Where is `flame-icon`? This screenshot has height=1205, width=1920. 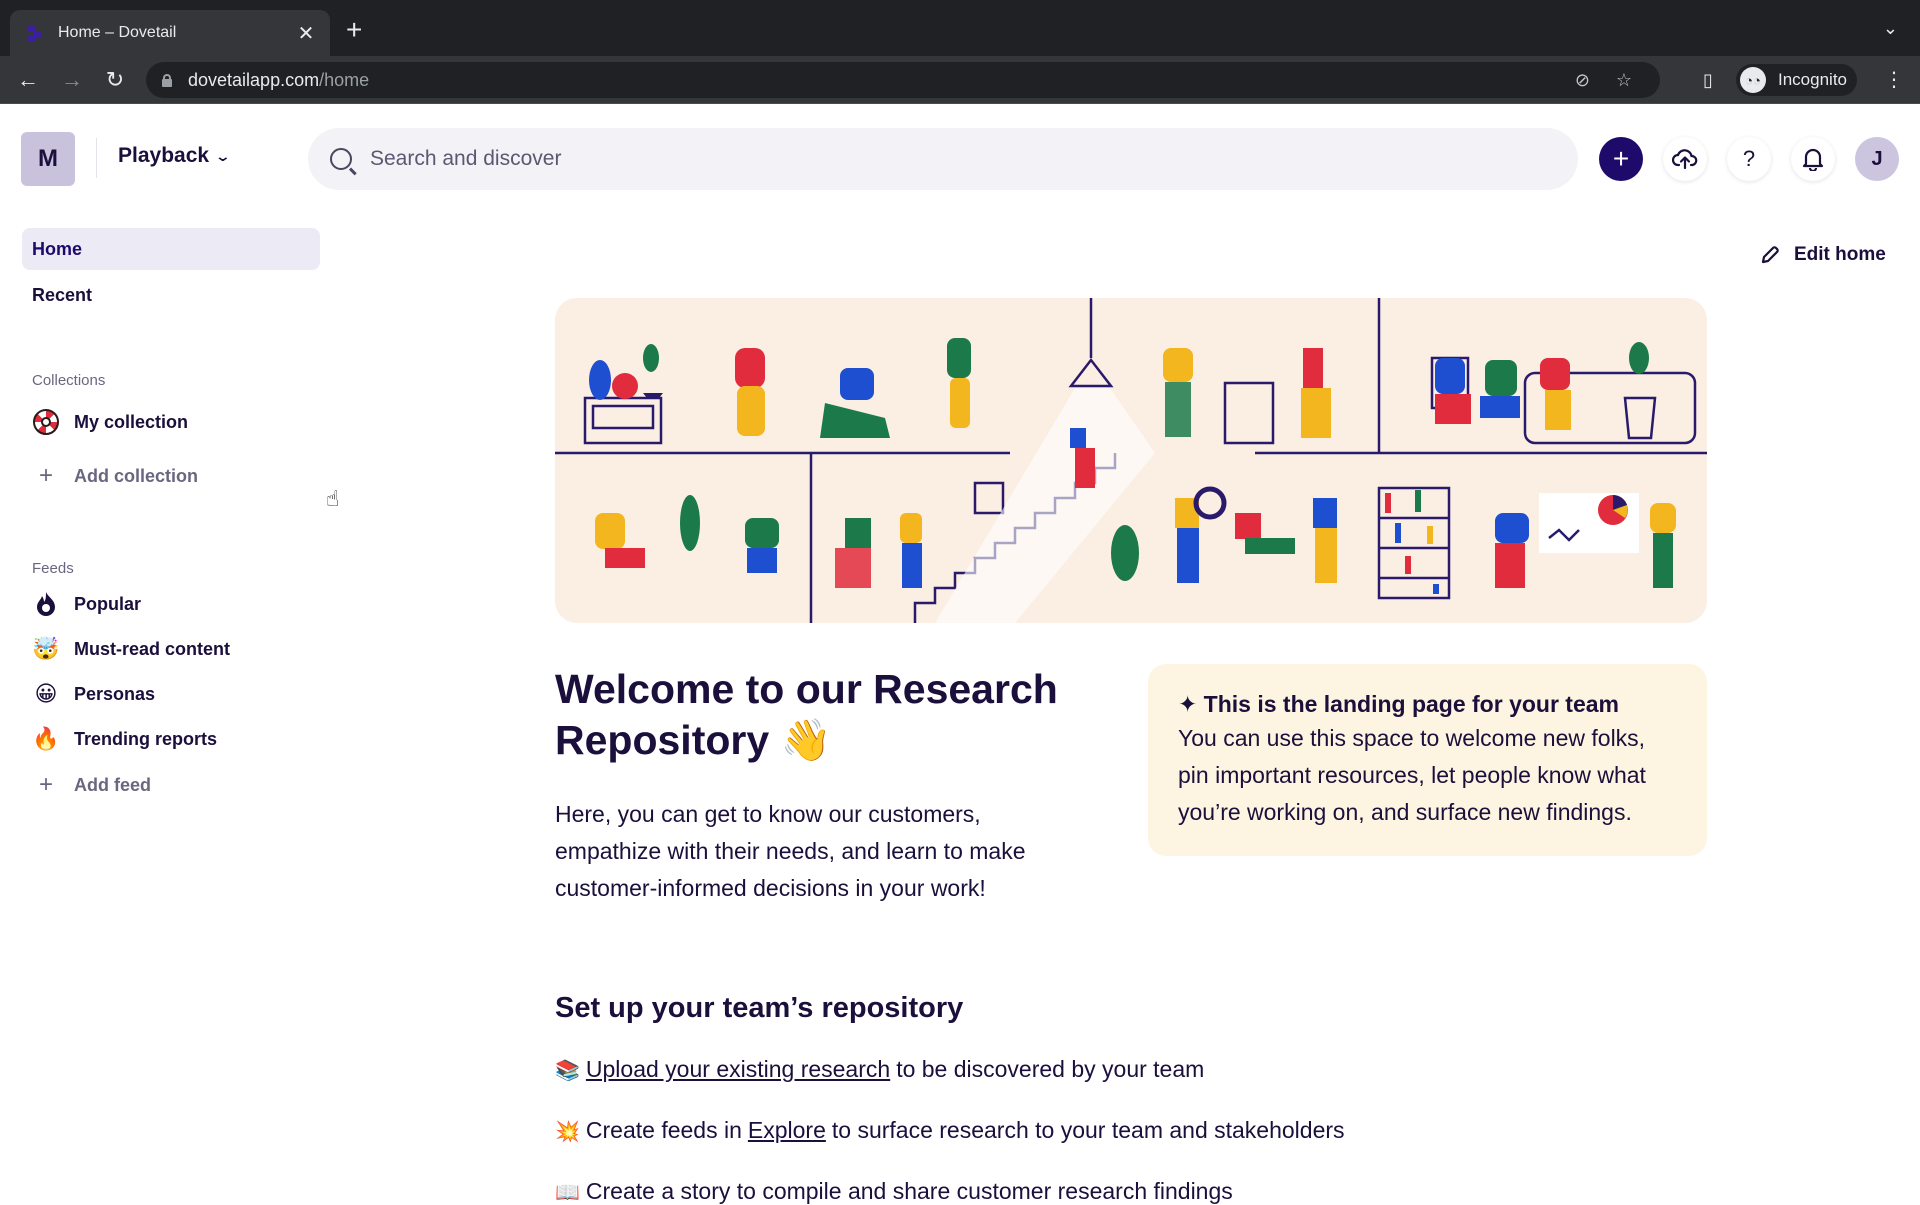 flame-icon is located at coordinates (46, 604).